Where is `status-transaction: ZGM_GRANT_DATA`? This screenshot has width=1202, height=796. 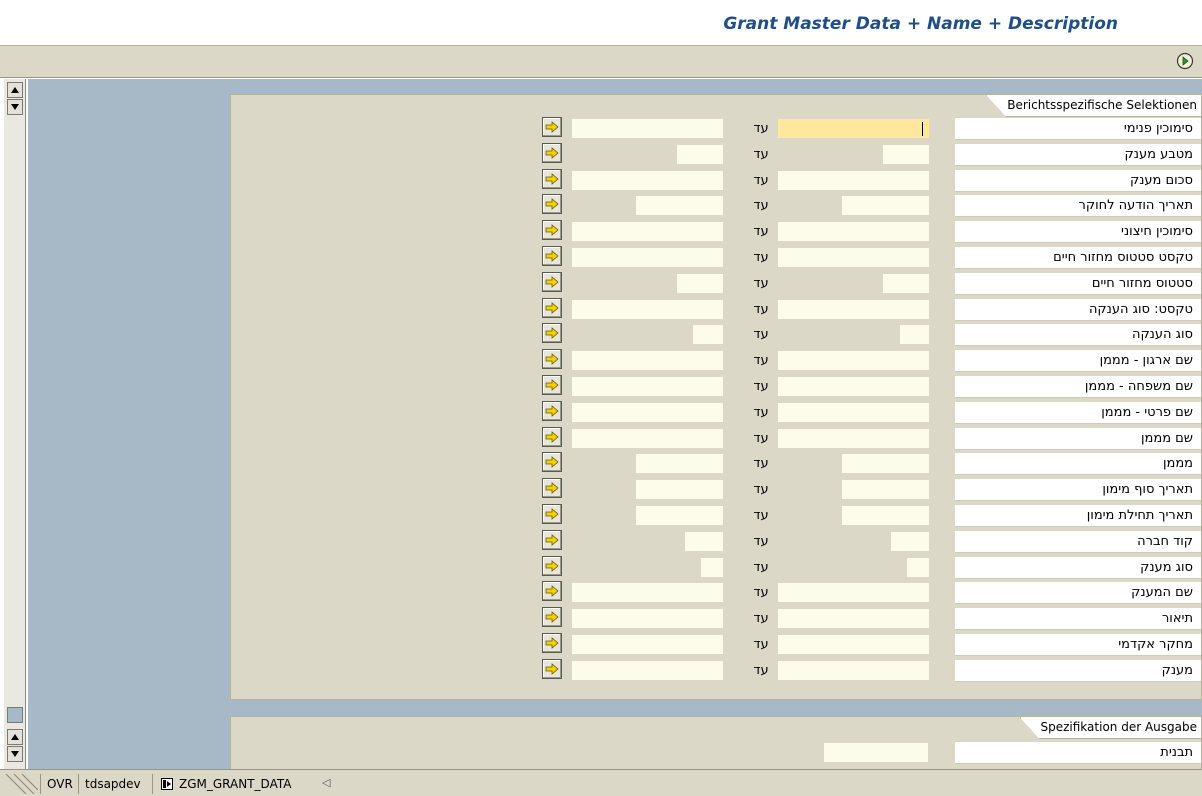
status-transaction: ZGM_GRANT_DATA is located at coordinates (224, 784).